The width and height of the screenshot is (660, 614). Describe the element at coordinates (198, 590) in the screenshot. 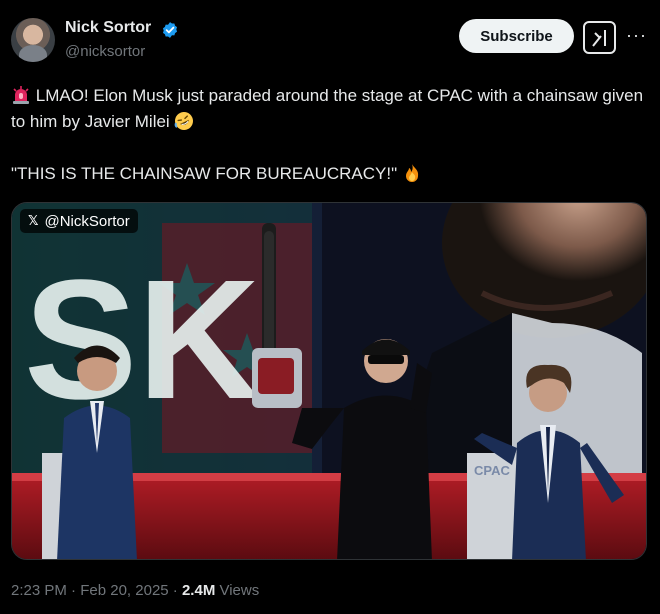

I see `views-count: 2.4M` at that location.